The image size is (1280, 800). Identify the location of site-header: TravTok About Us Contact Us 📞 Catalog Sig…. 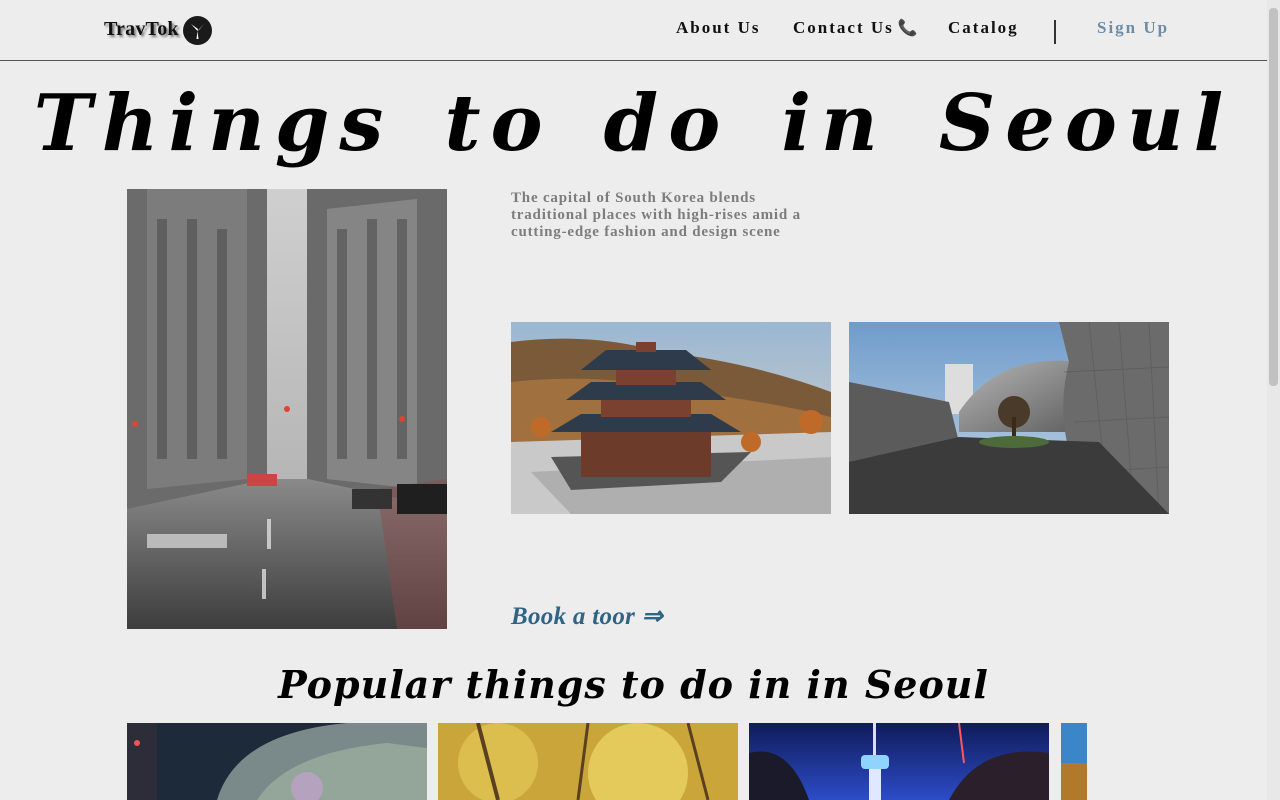
(633, 30).